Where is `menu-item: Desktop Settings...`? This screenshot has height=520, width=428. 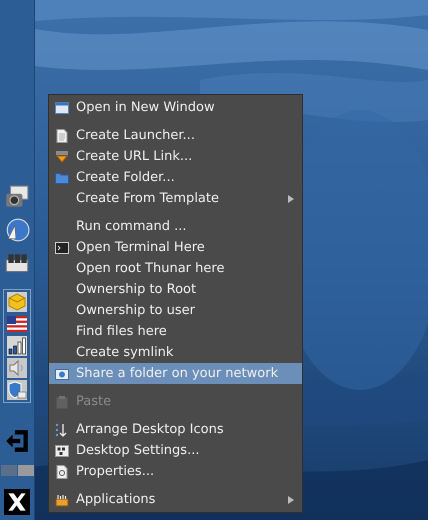 menu-item: Desktop Settings... is located at coordinates (175, 450).